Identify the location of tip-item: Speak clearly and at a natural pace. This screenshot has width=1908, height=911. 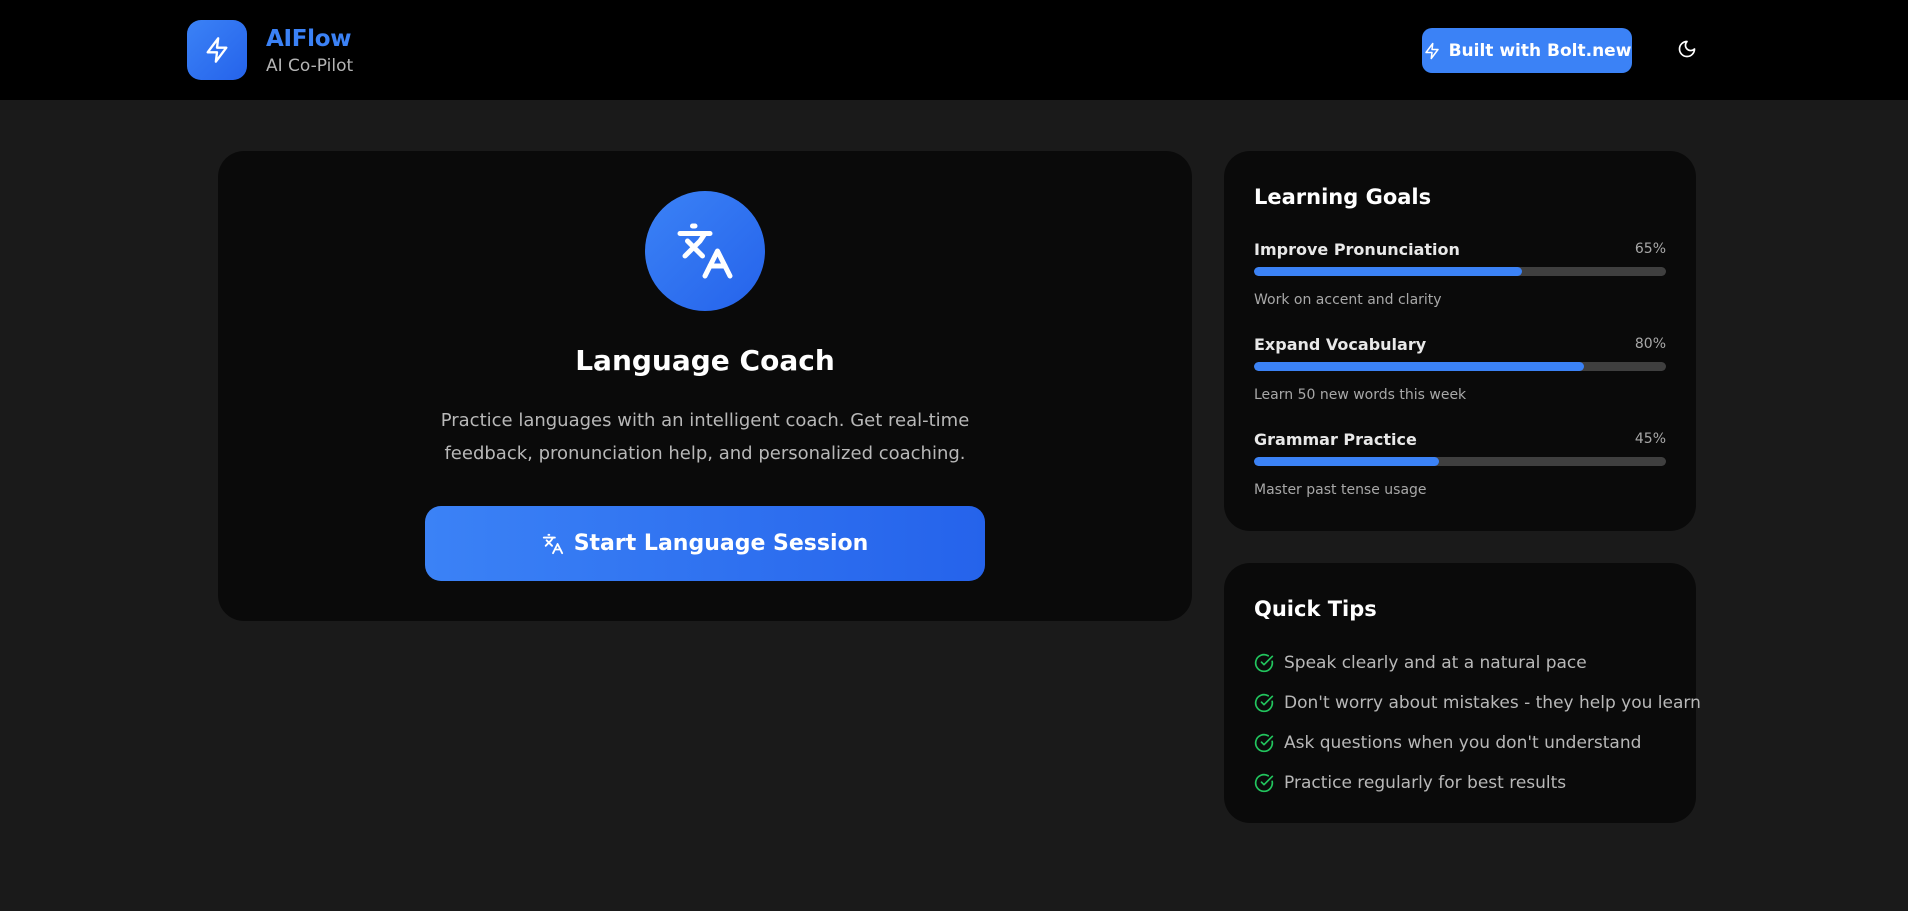
(1469, 663).